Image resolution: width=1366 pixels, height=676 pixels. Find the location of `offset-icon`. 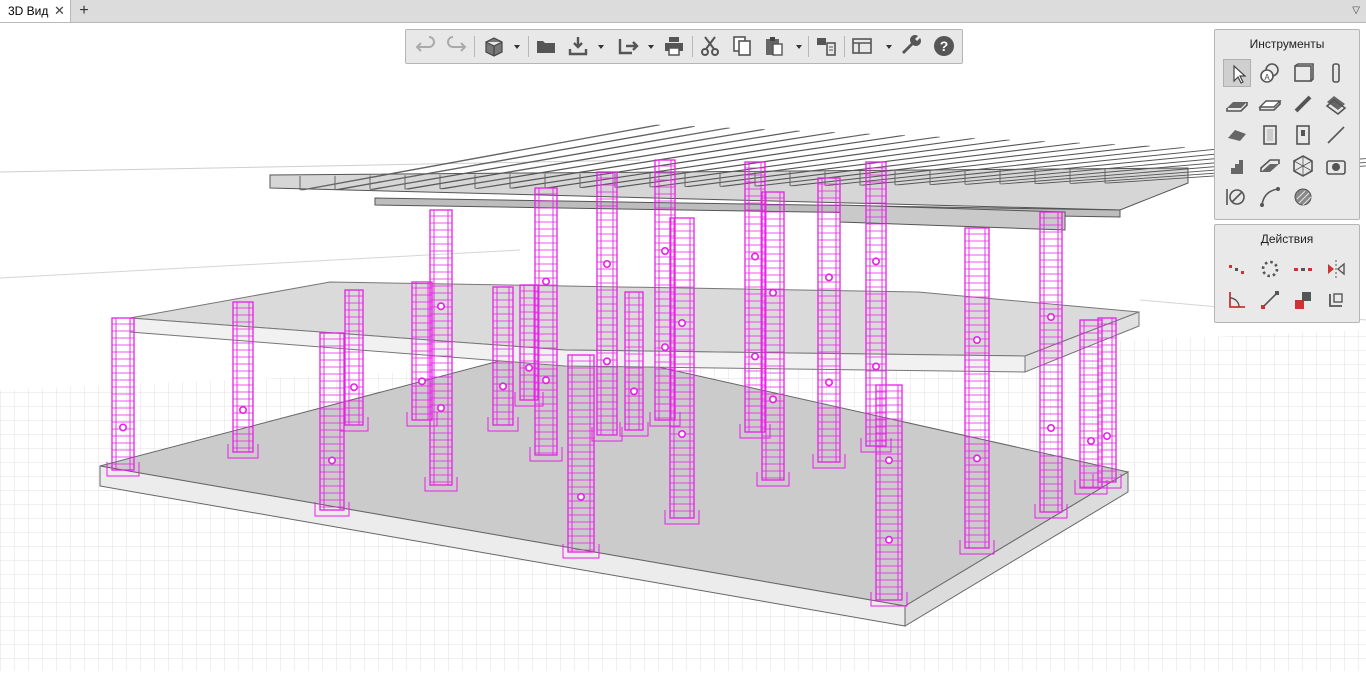

offset-icon is located at coordinates (1303, 300).